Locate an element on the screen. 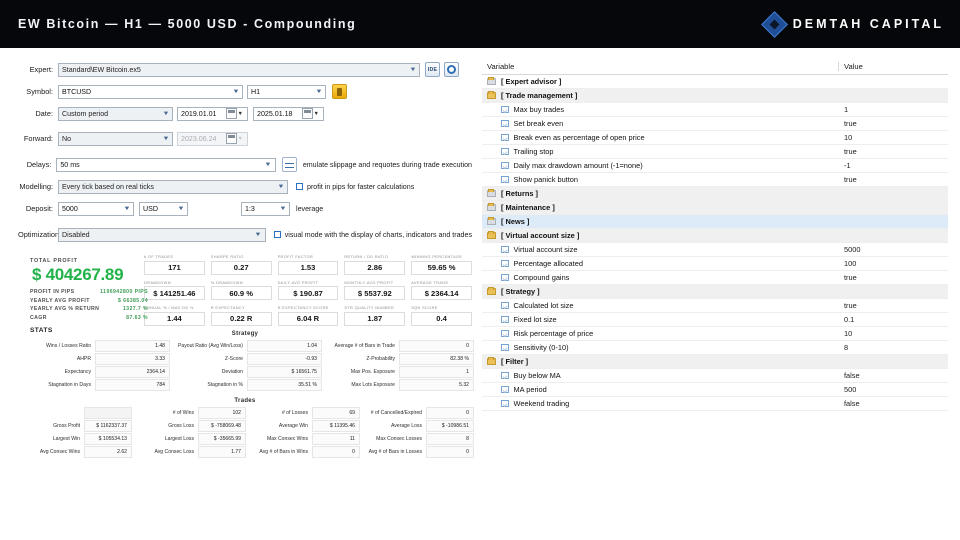 The width and height of the screenshot is (960, 540). timeframe-select: H1 is located at coordinates (286, 91).